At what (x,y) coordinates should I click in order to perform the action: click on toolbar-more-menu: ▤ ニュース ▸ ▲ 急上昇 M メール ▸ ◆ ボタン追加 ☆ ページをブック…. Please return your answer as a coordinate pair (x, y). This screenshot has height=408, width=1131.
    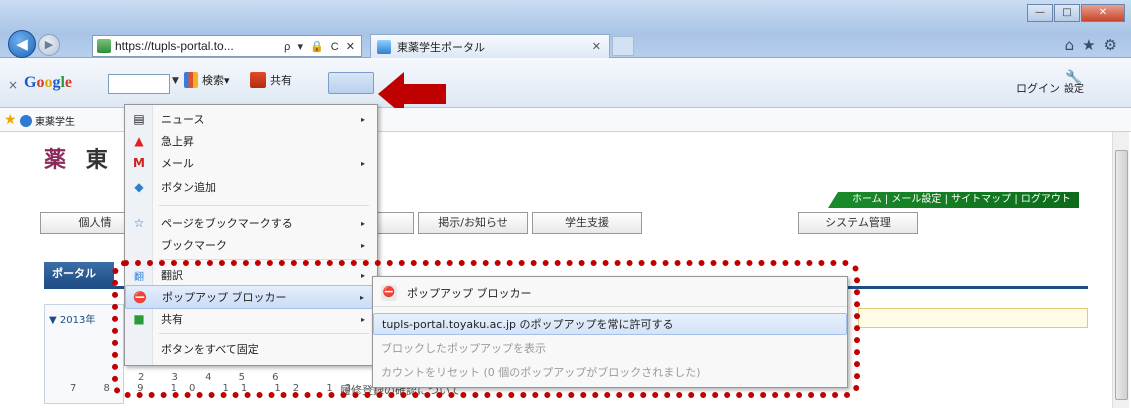
    Looking at the image, I should click on (251, 235).